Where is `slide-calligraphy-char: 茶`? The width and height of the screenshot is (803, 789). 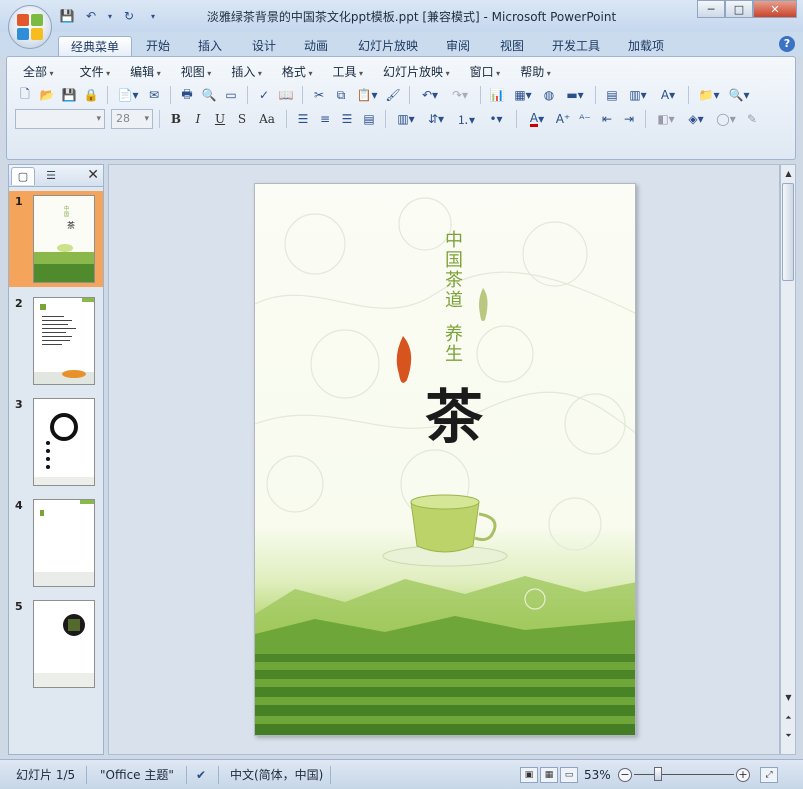
slide-calligraphy-char: 茶 is located at coordinates (454, 412).